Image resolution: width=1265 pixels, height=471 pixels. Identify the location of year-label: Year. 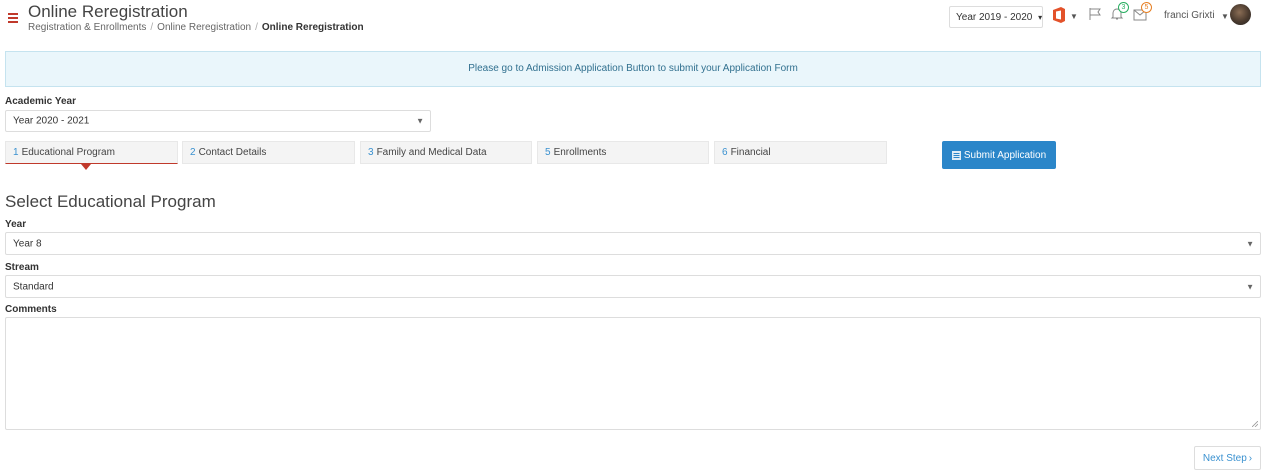
(16, 224).